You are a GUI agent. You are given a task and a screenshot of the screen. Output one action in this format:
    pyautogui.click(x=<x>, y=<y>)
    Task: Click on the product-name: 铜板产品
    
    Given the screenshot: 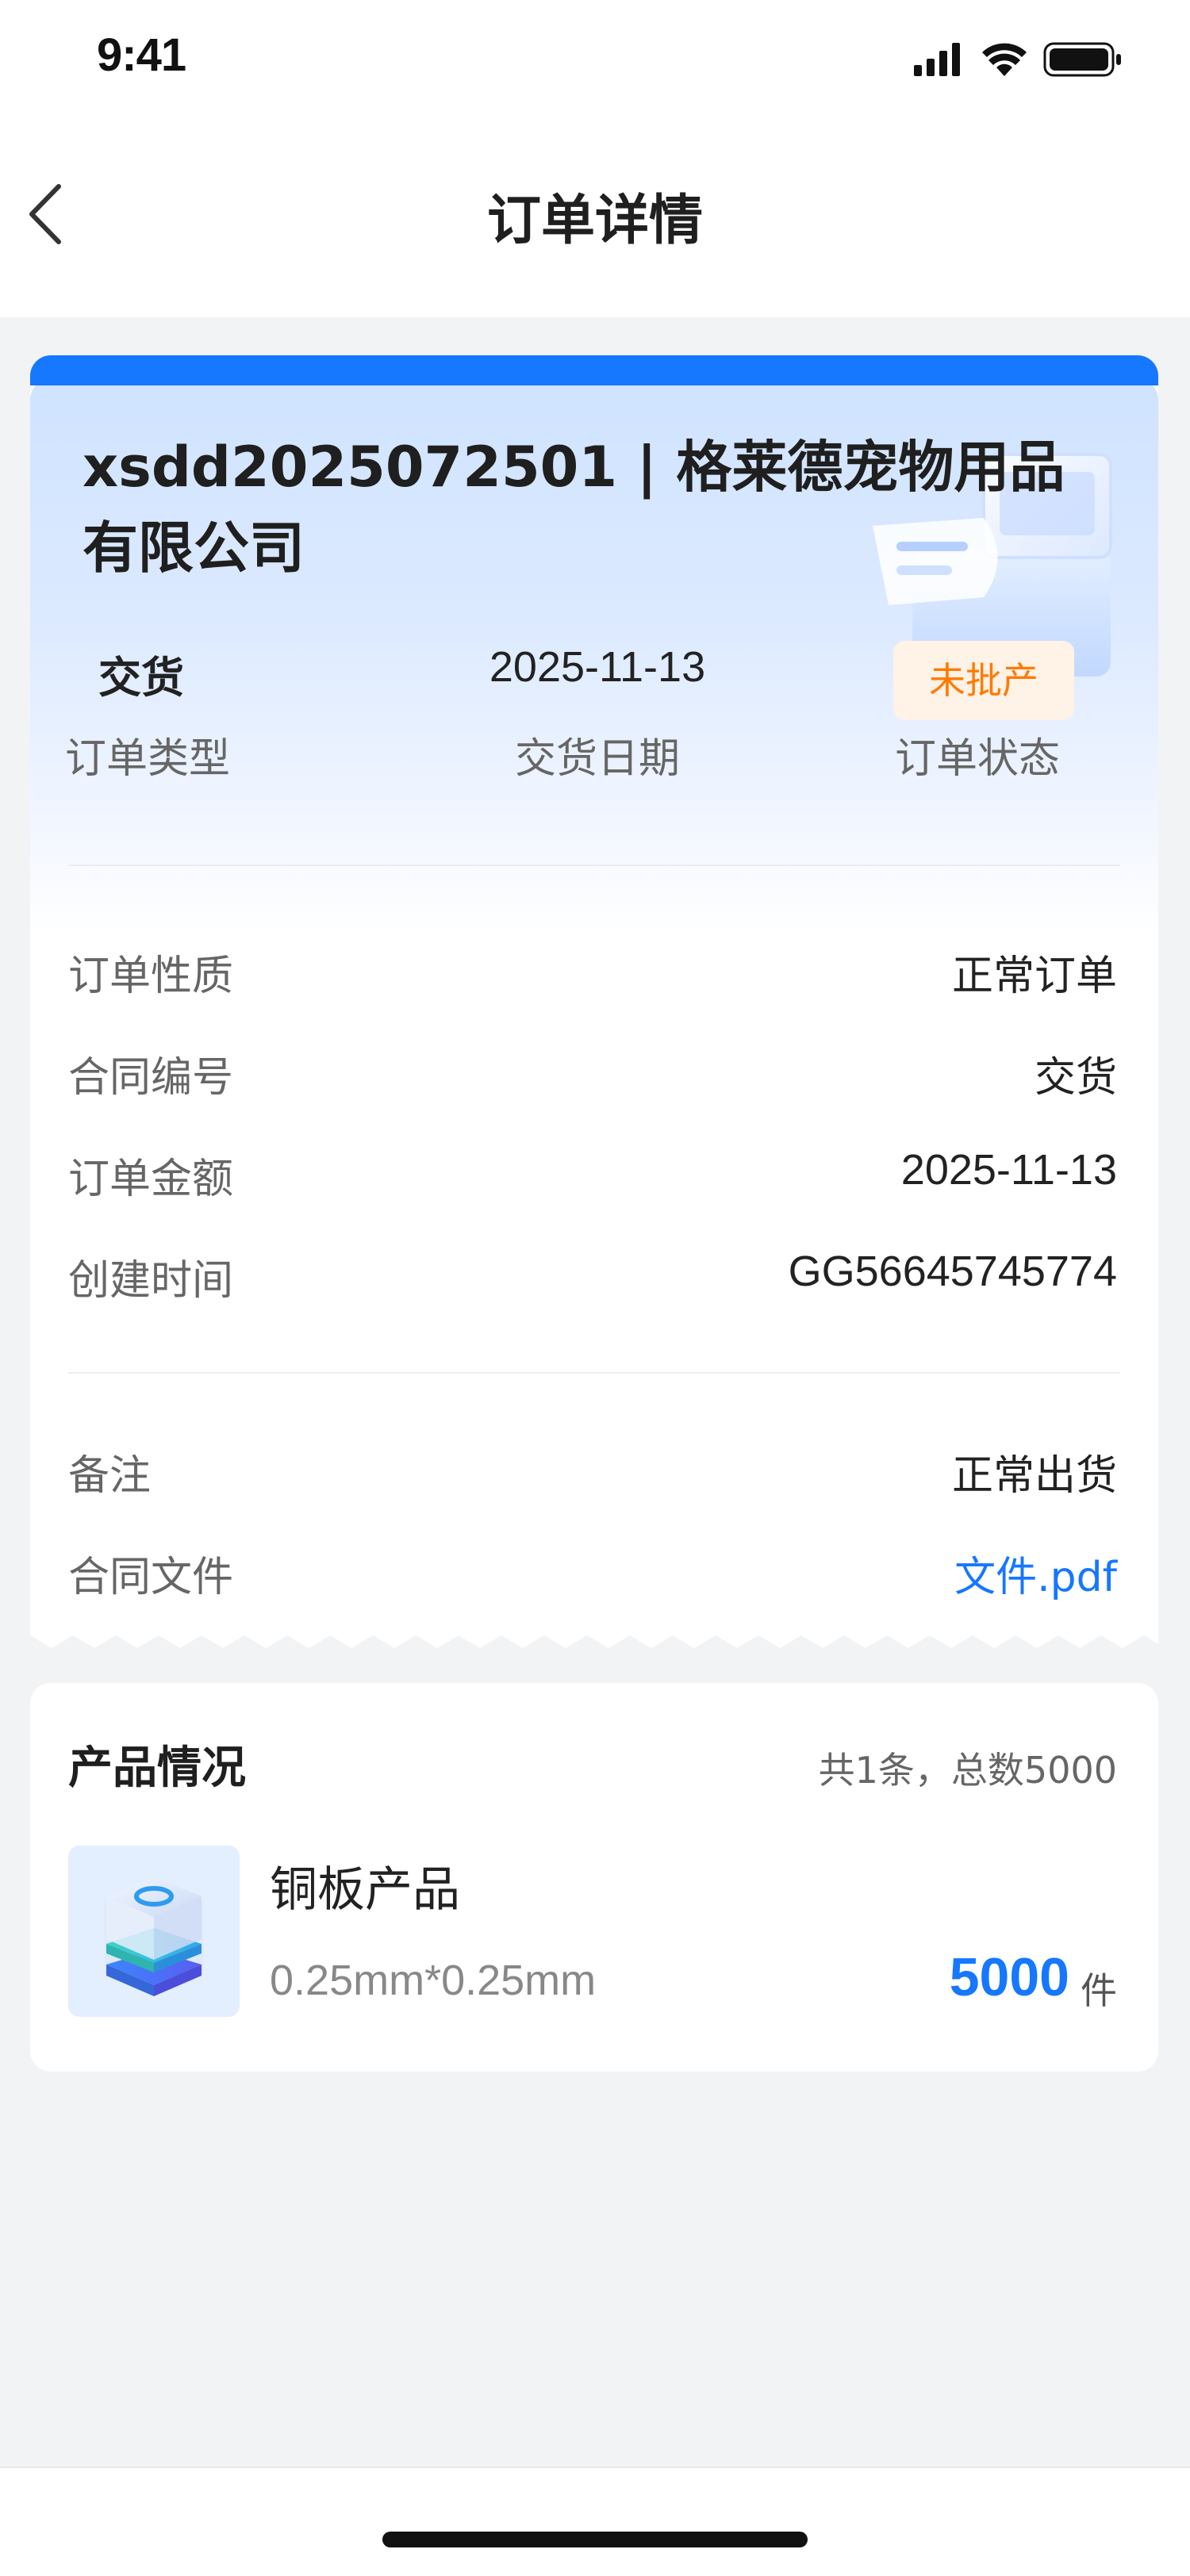 What is the action you would take?
    pyautogui.click(x=365, y=1890)
    